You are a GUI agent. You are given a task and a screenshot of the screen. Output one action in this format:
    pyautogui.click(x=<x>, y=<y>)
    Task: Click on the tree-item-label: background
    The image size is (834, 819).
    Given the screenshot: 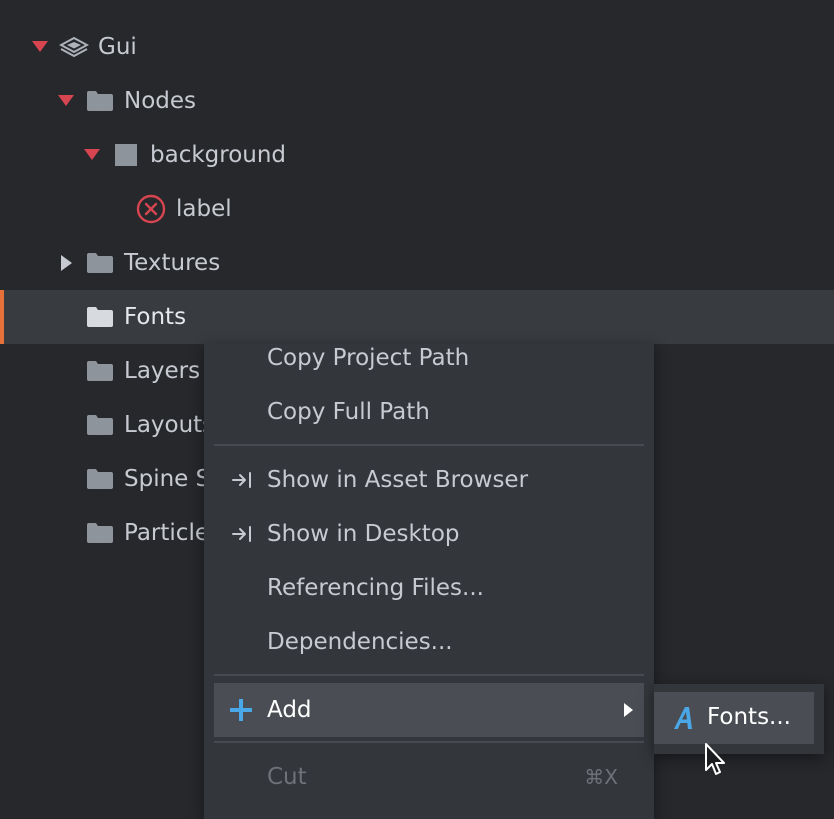 What is the action you would take?
    pyautogui.click(x=218, y=155)
    